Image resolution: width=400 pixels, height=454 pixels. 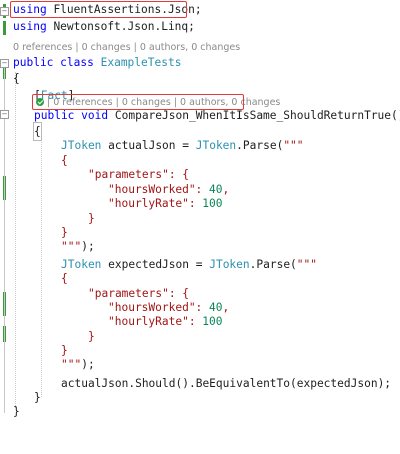 I want to click on namespace-name: Newtonsoft.Json.Linq;, so click(x=124, y=26).